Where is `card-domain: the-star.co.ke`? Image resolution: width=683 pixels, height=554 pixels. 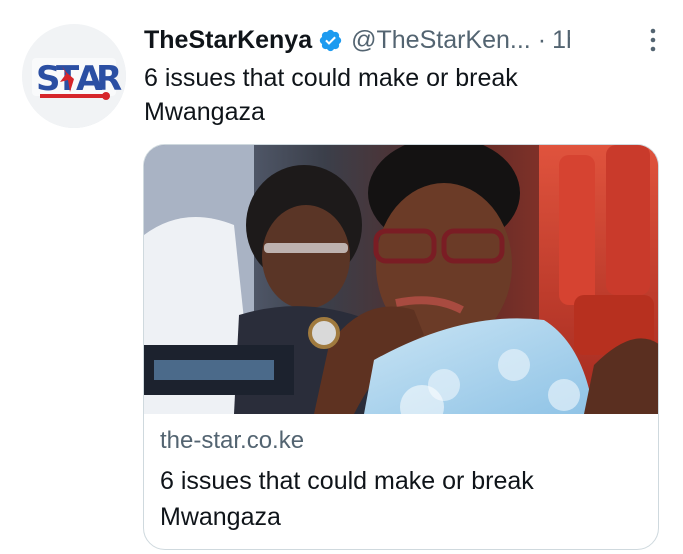 card-domain: the-star.co.ke is located at coordinates (232, 440).